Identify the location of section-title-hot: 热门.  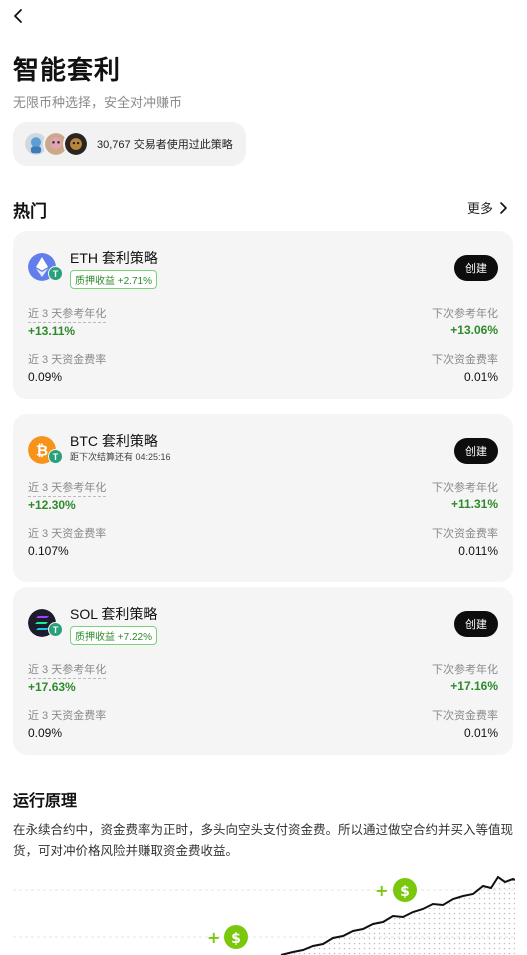
(30, 211).